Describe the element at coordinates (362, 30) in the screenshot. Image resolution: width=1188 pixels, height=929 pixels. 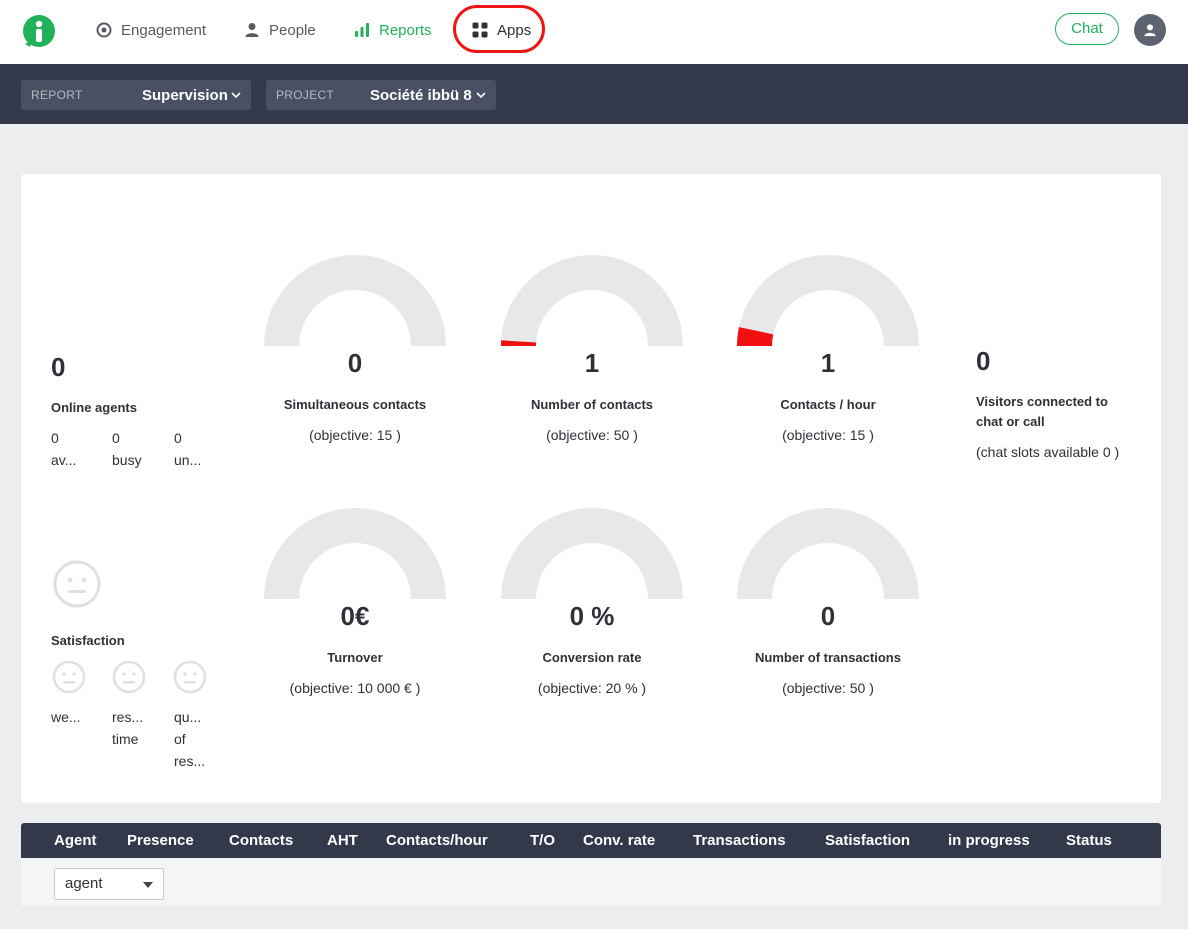
I see `bar-chart-icon` at that location.